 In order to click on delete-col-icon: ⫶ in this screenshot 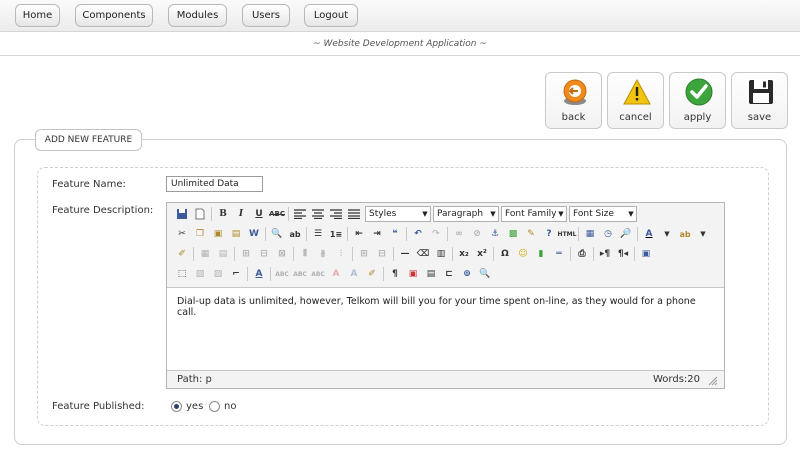, I will do `click(341, 254)`.